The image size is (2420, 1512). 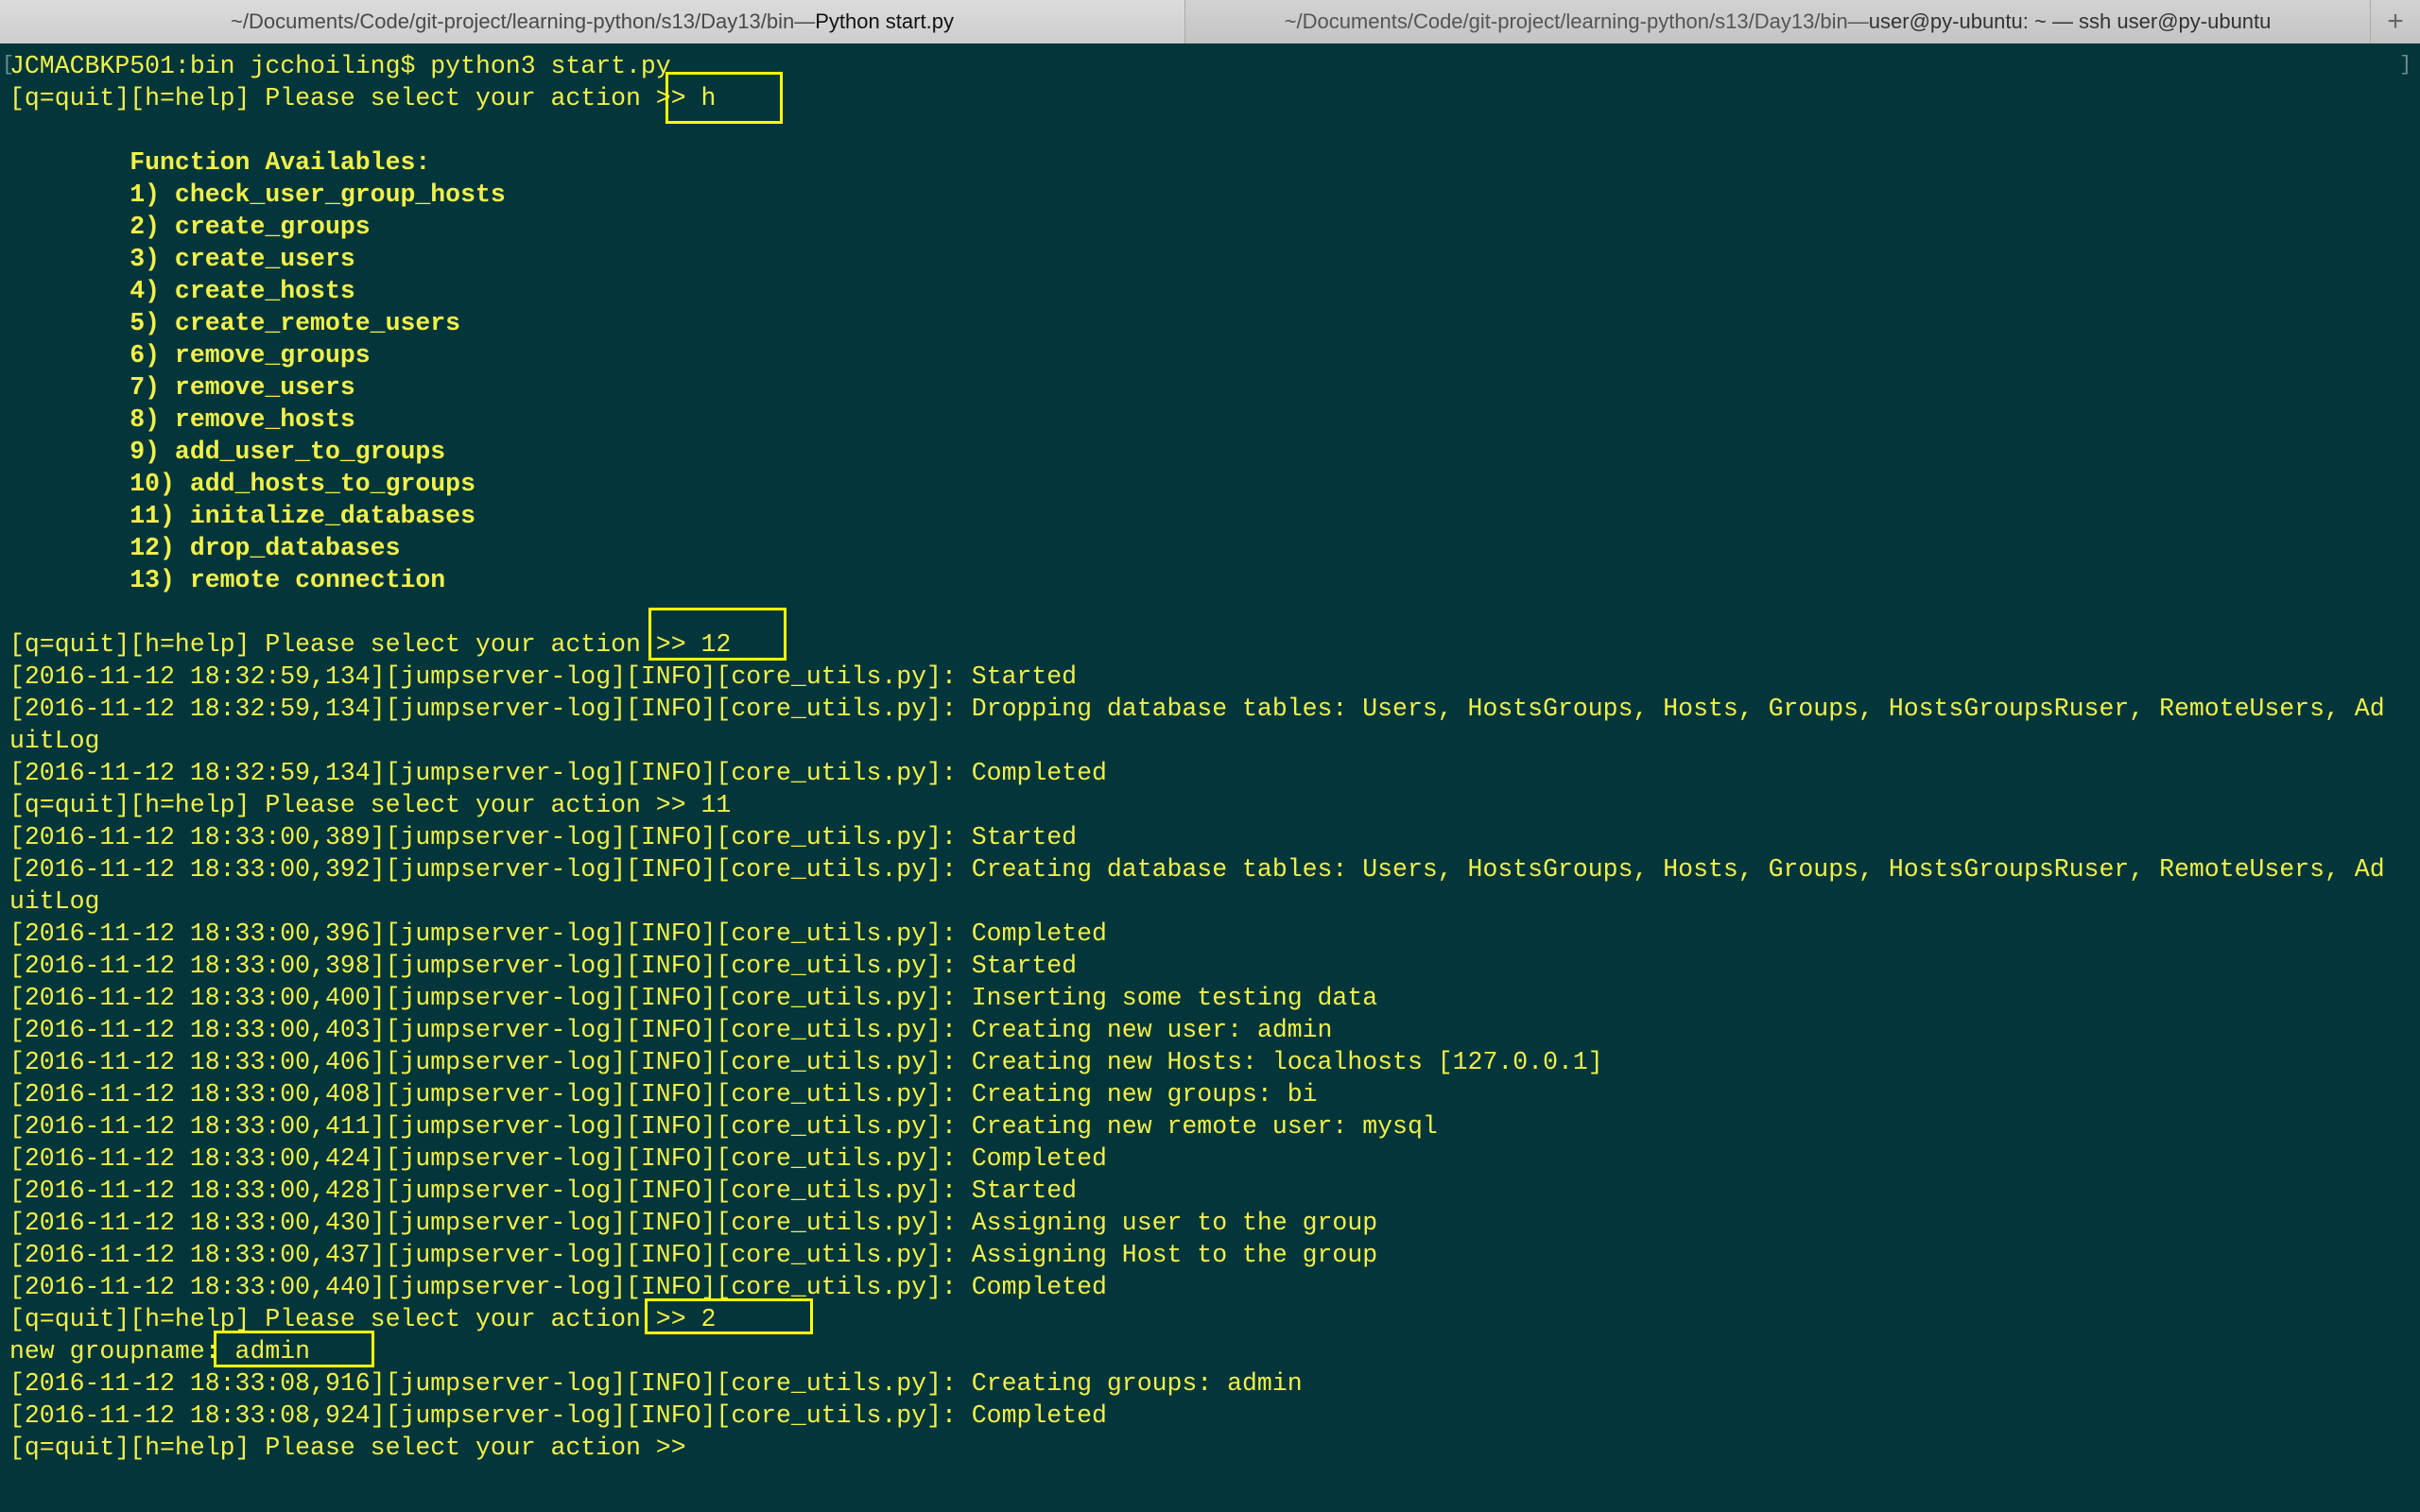 I want to click on terminal-line: 11) initalize_databases, so click(x=242, y=516).